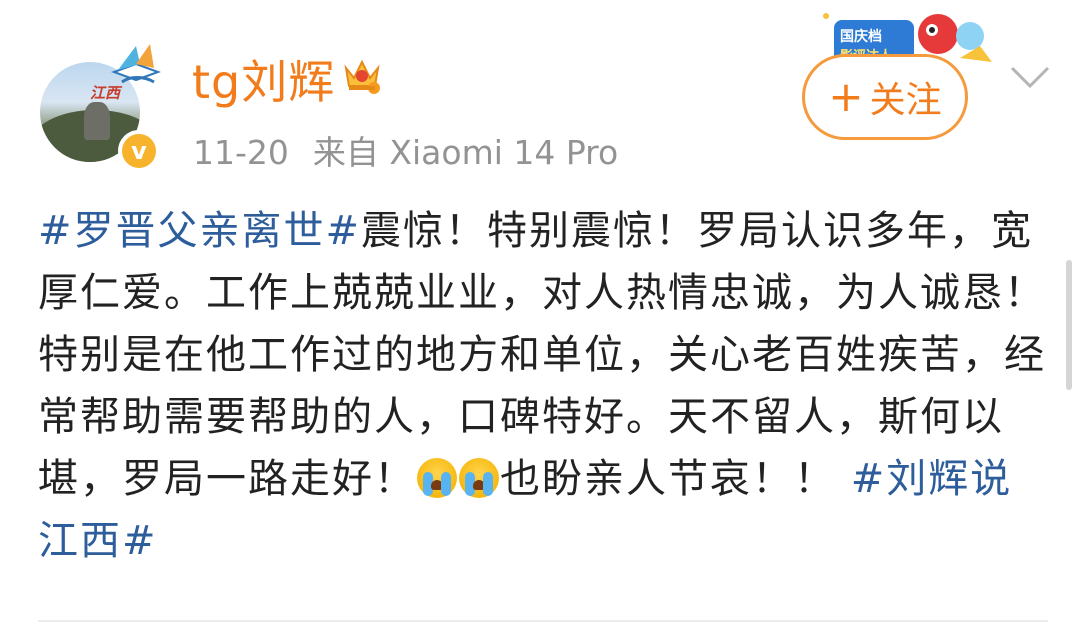 The height and width of the screenshot is (639, 1080). What do you see at coordinates (861, 36) in the screenshot?
I see `svg-text: 国庆档` at bounding box center [861, 36].